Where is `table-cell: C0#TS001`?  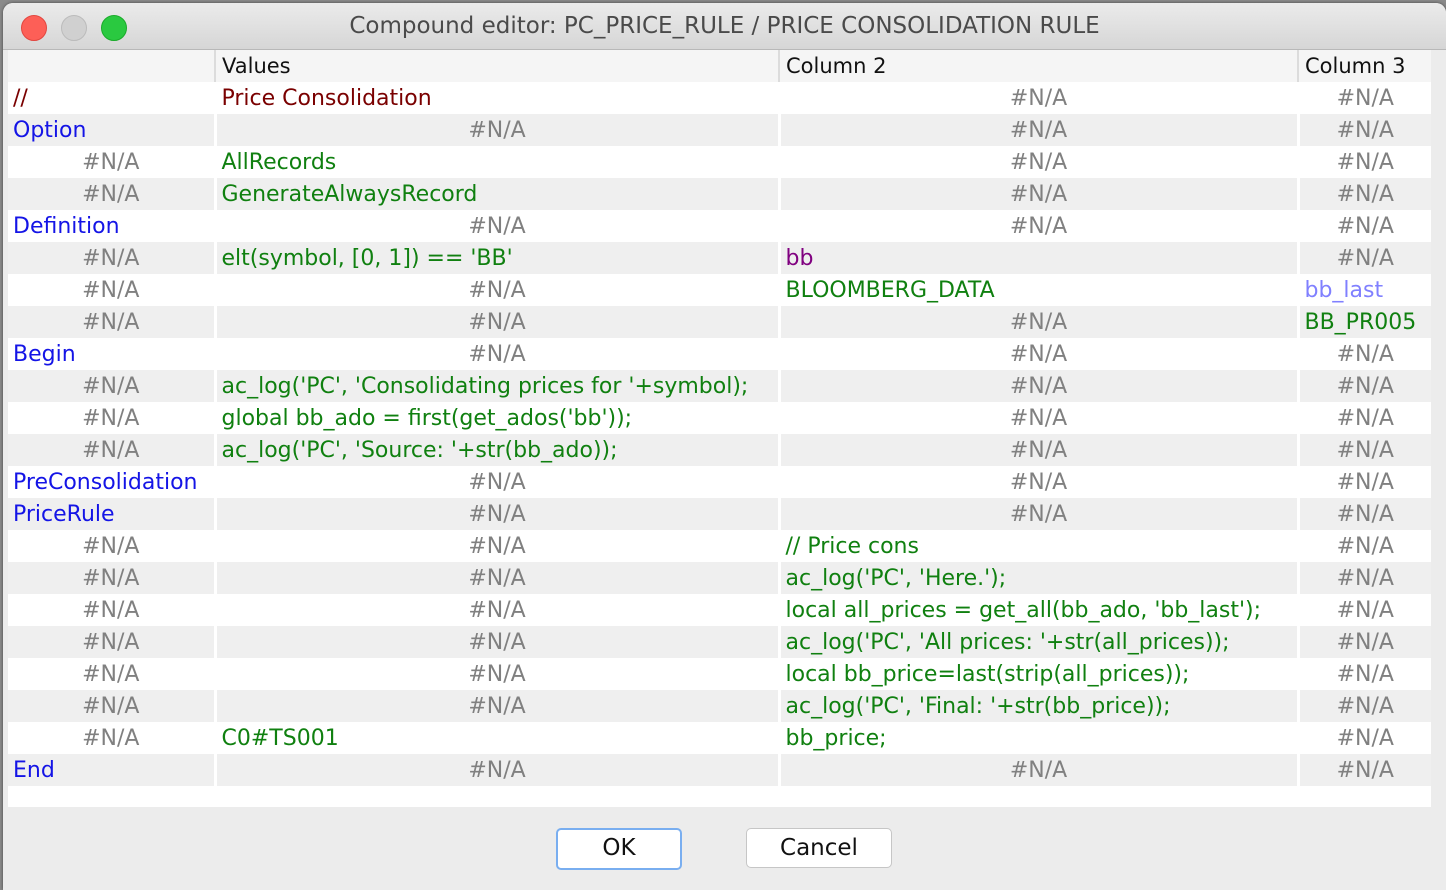
table-cell: C0#TS001 is located at coordinates (496, 738).